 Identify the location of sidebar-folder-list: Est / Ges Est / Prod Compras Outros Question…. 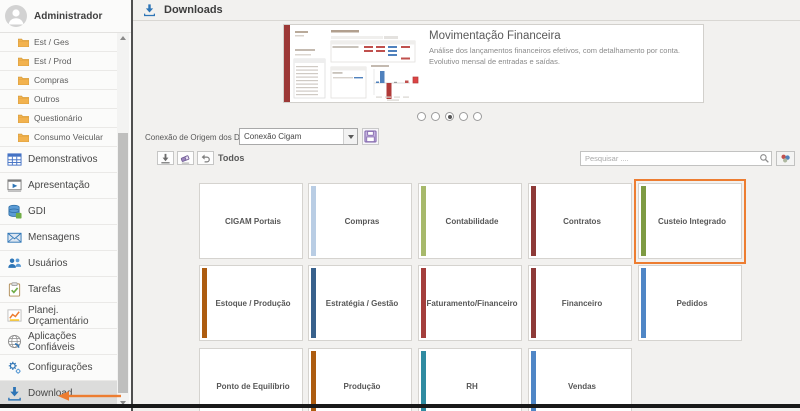
(58, 90).